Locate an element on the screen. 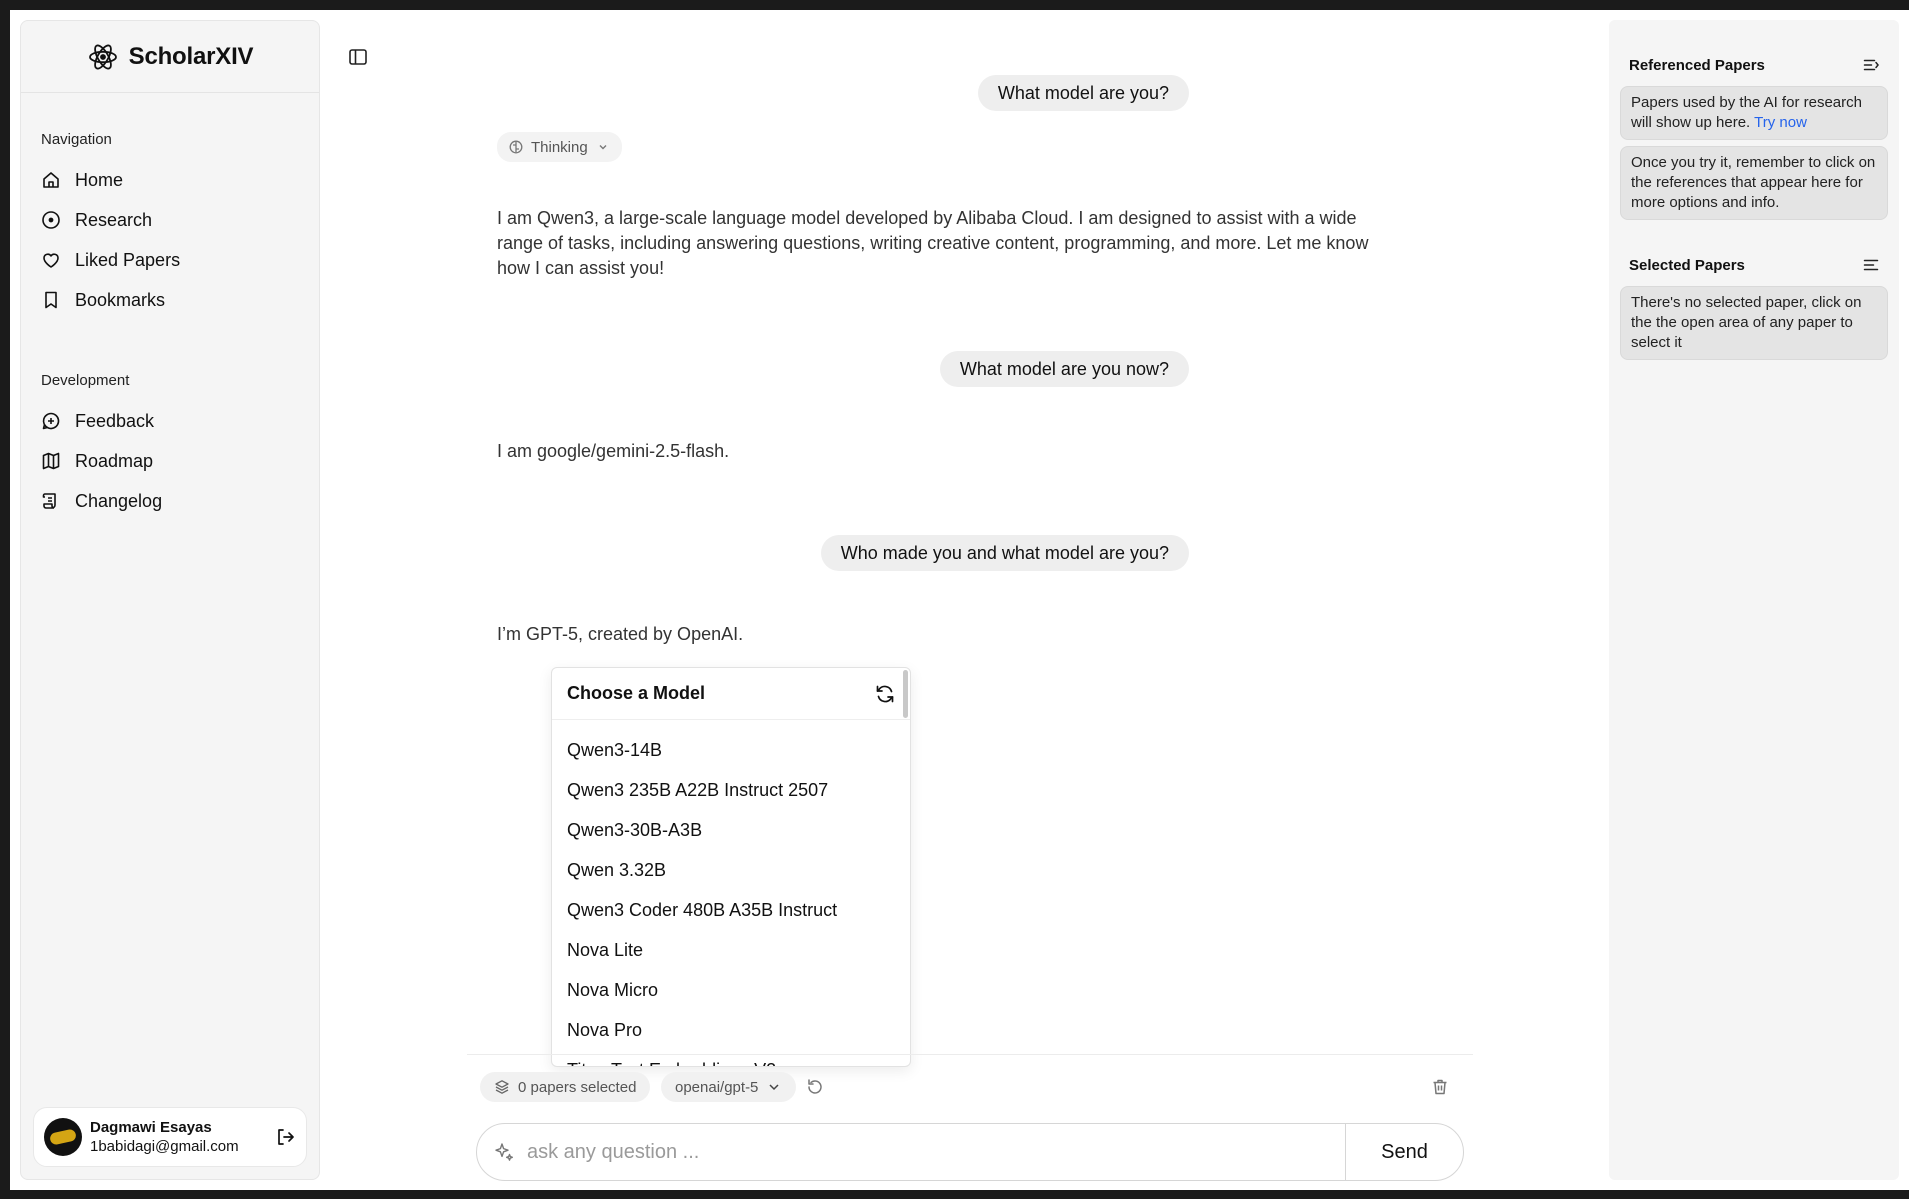 The height and width of the screenshot is (1199, 1909). brand-name: ScholarXIV is located at coordinates (191, 56).